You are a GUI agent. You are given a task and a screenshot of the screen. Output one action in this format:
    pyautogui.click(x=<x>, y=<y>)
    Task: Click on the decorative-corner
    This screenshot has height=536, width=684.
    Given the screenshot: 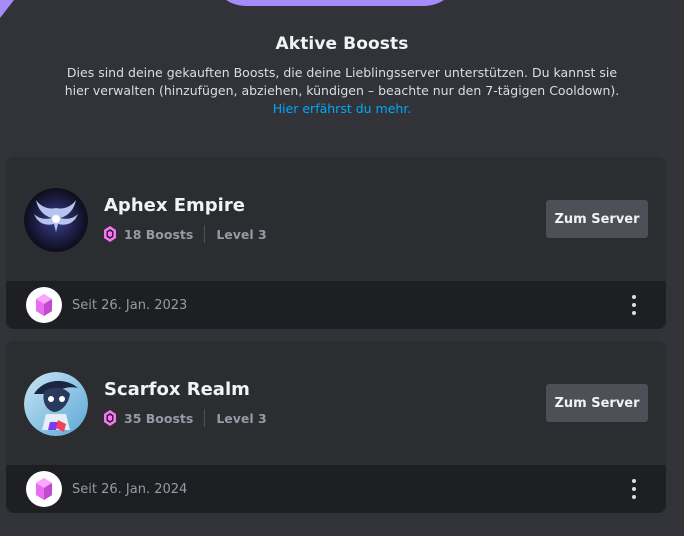 What is the action you would take?
    pyautogui.click(x=7, y=9)
    